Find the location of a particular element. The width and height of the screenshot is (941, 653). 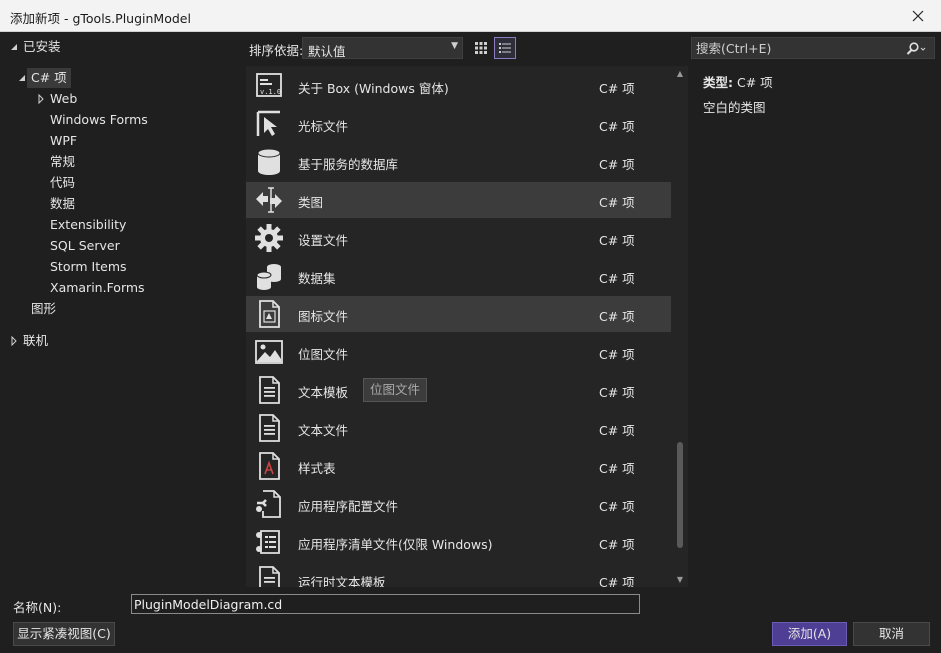

about-box-icon: v.1.0 is located at coordinates (269, 85).